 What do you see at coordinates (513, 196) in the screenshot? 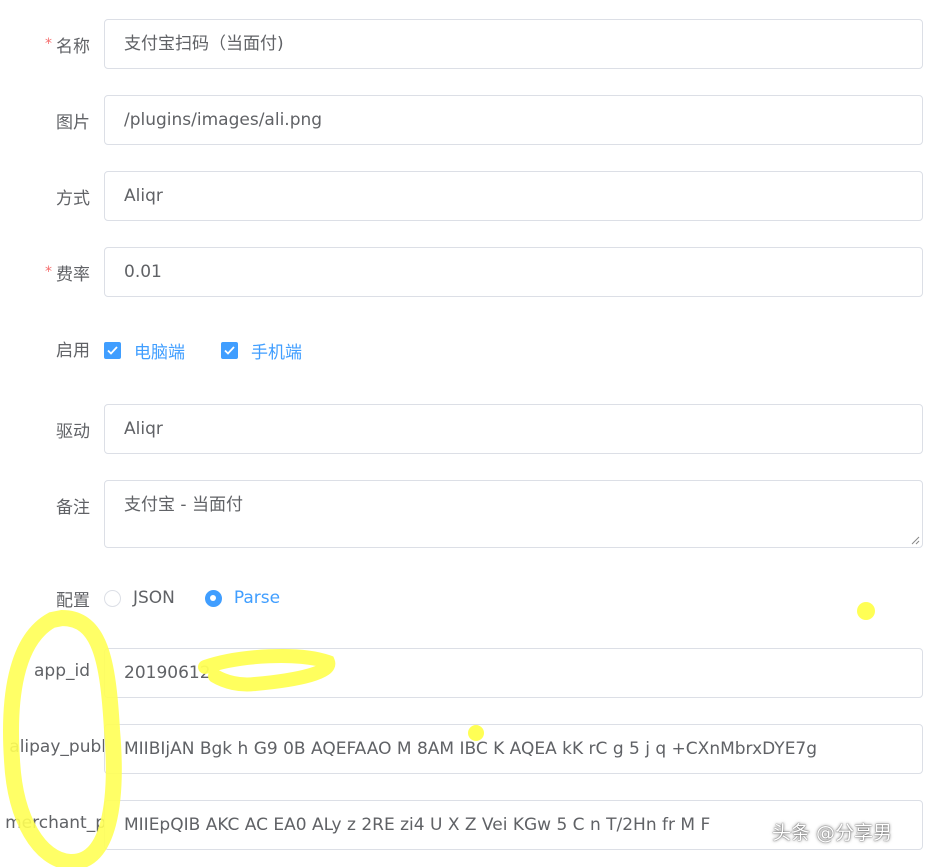
I see `method-input: Aliqr` at bounding box center [513, 196].